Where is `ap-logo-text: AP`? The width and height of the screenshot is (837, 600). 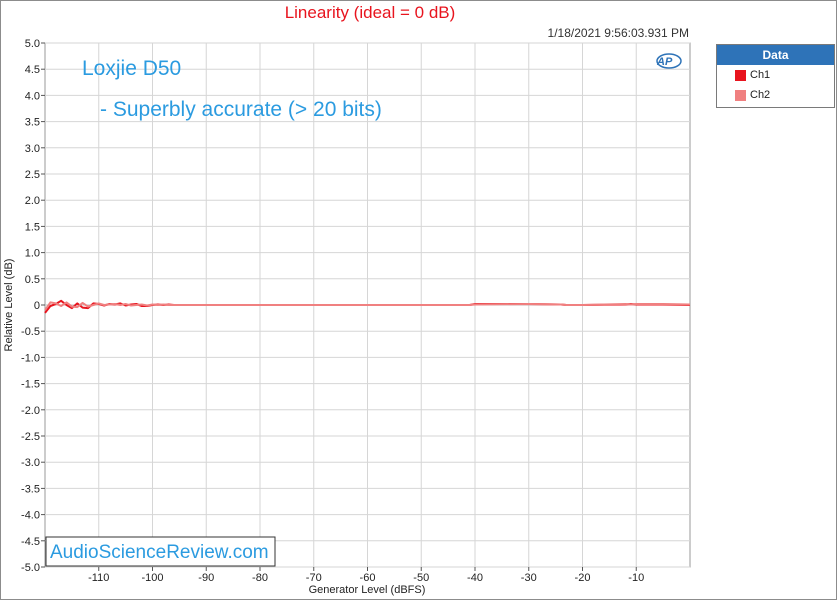
ap-logo-text: AP is located at coordinates (664, 62).